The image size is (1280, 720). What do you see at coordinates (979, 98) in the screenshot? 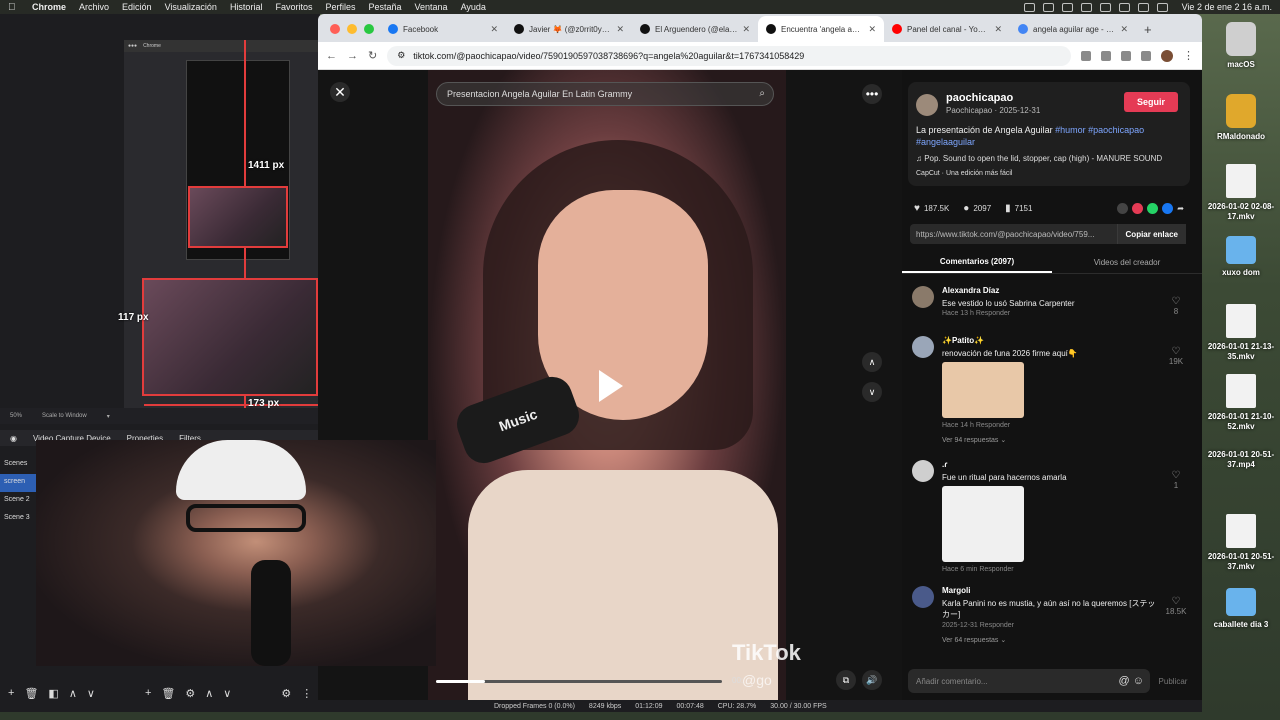
I see `author-username: paochicapao` at bounding box center [979, 98].